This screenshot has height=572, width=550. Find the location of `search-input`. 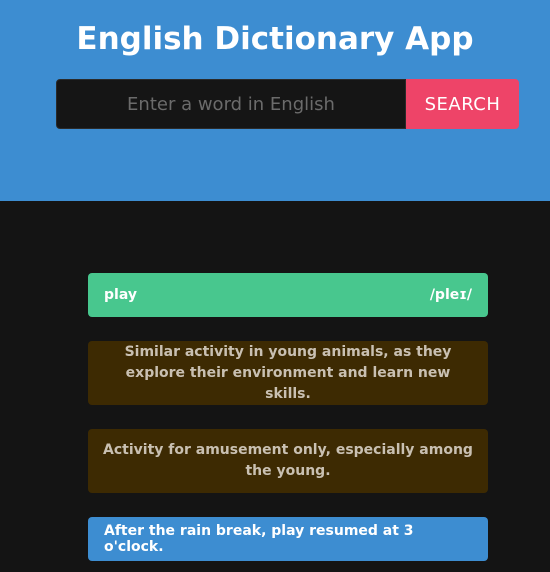

search-input is located at coordinates (231, 104).